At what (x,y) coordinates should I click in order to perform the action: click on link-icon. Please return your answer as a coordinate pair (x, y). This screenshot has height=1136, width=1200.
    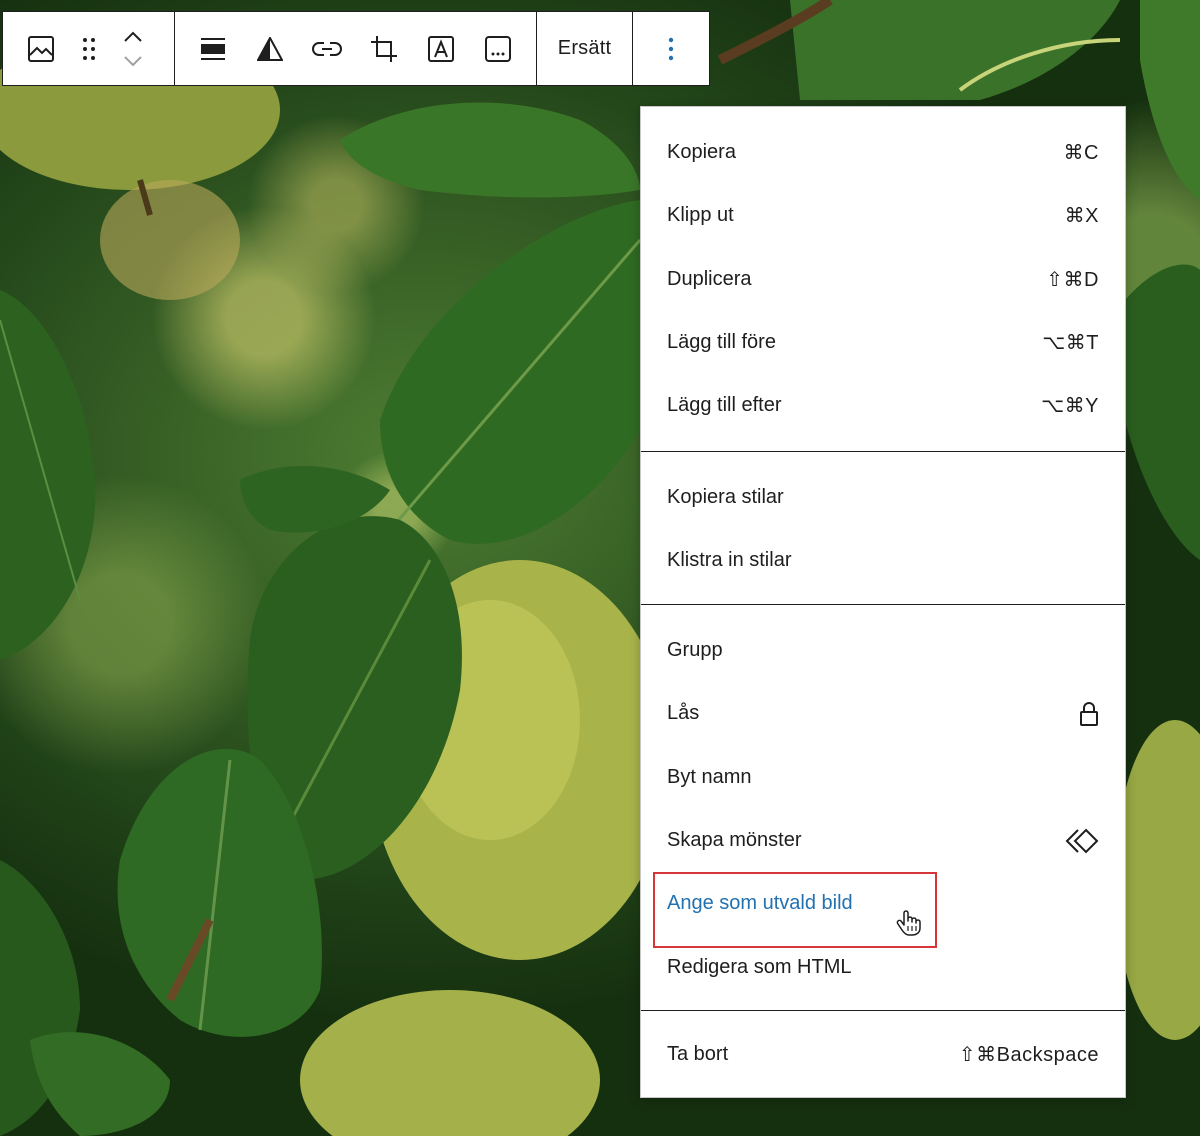
    Looking at the image, I should click on (327, 49).